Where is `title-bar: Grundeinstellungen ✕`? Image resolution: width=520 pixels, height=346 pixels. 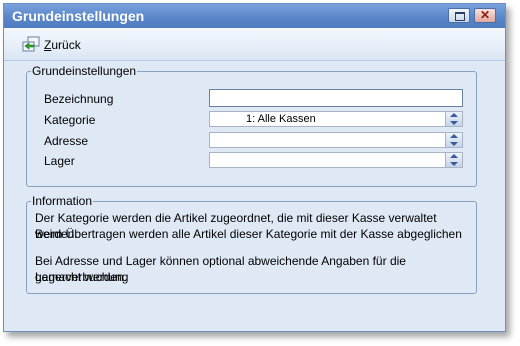
title-bar: Grundeinstellungen ✕ is located at coordinates (254, 16).